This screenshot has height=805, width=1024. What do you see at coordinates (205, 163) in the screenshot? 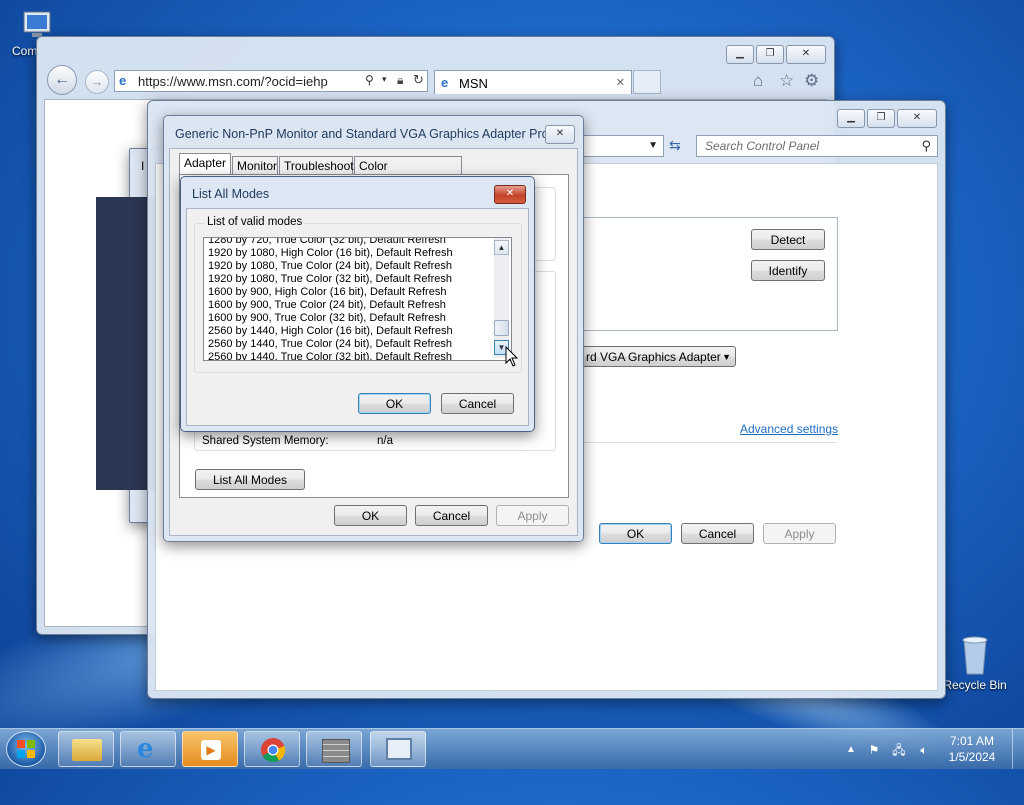
I see `tab-adapter: Adapter` at bounding box center [205, 163].